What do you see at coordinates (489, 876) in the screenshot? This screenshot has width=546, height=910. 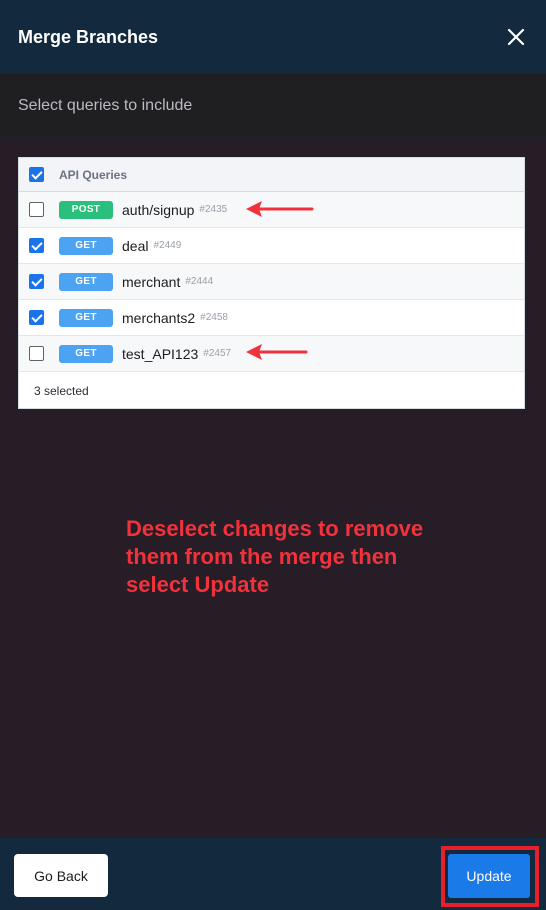 I see `update-button: Update` at bounding box center [489, 876].